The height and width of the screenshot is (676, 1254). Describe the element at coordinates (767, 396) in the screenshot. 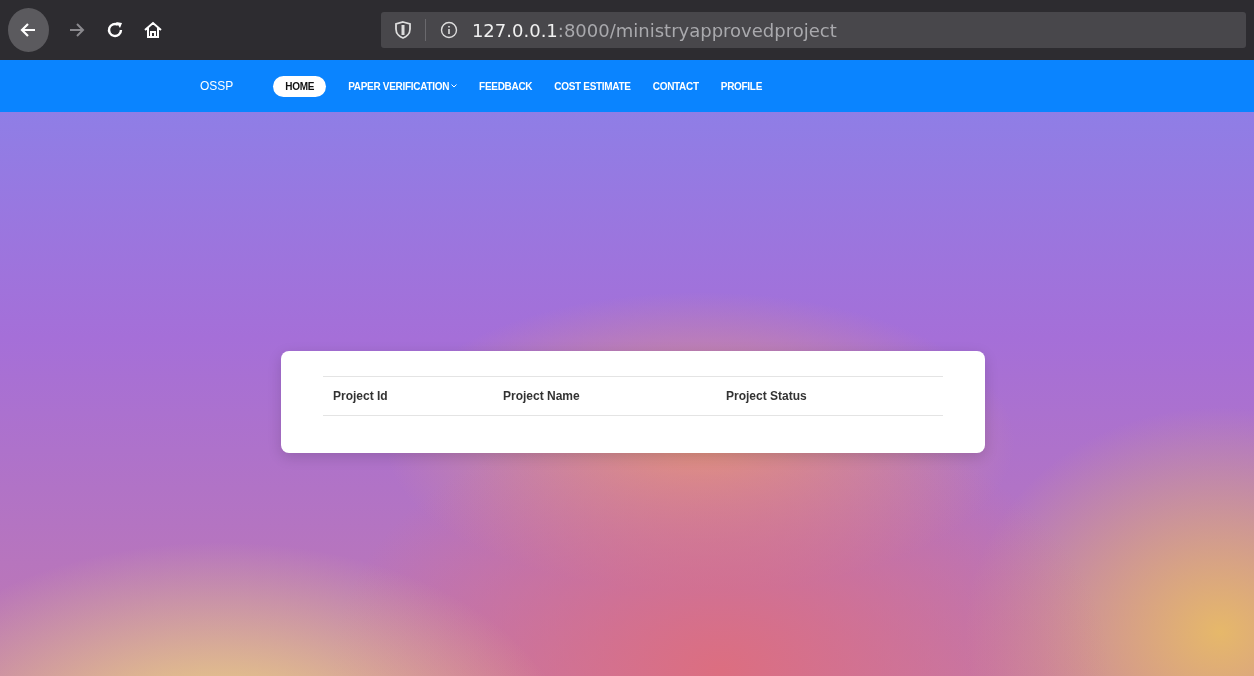

I see `column-header: Project Status` at that location.